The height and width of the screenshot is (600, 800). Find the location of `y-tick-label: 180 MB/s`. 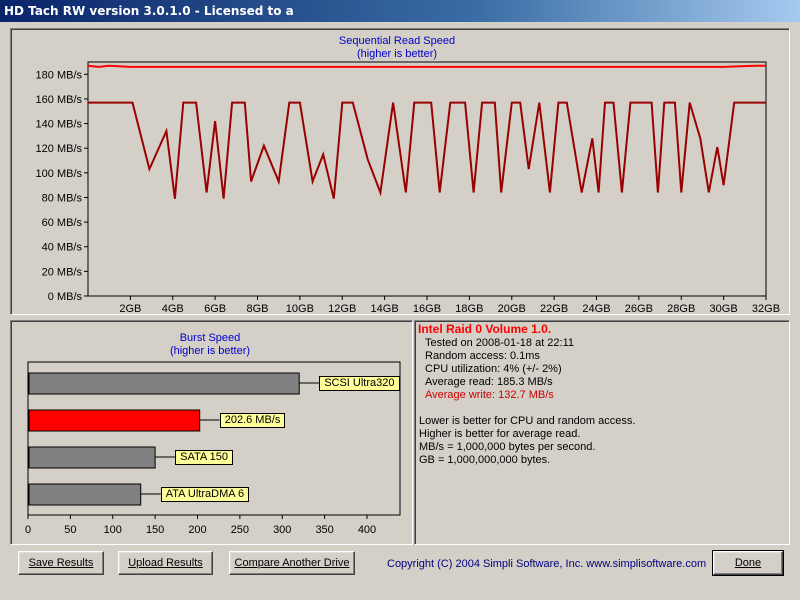

y-tick-label: 180 MB/s is located at coordinates (59, 75).